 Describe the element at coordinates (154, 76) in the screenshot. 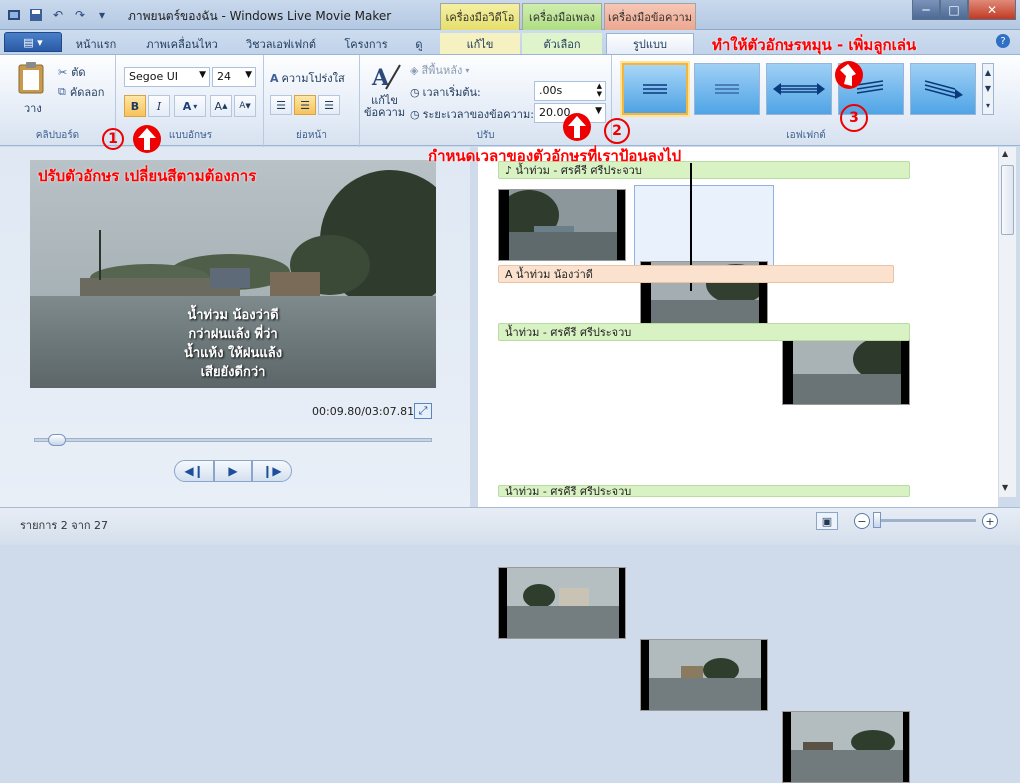

I see `font-family-value: Segoe UI` at that location.